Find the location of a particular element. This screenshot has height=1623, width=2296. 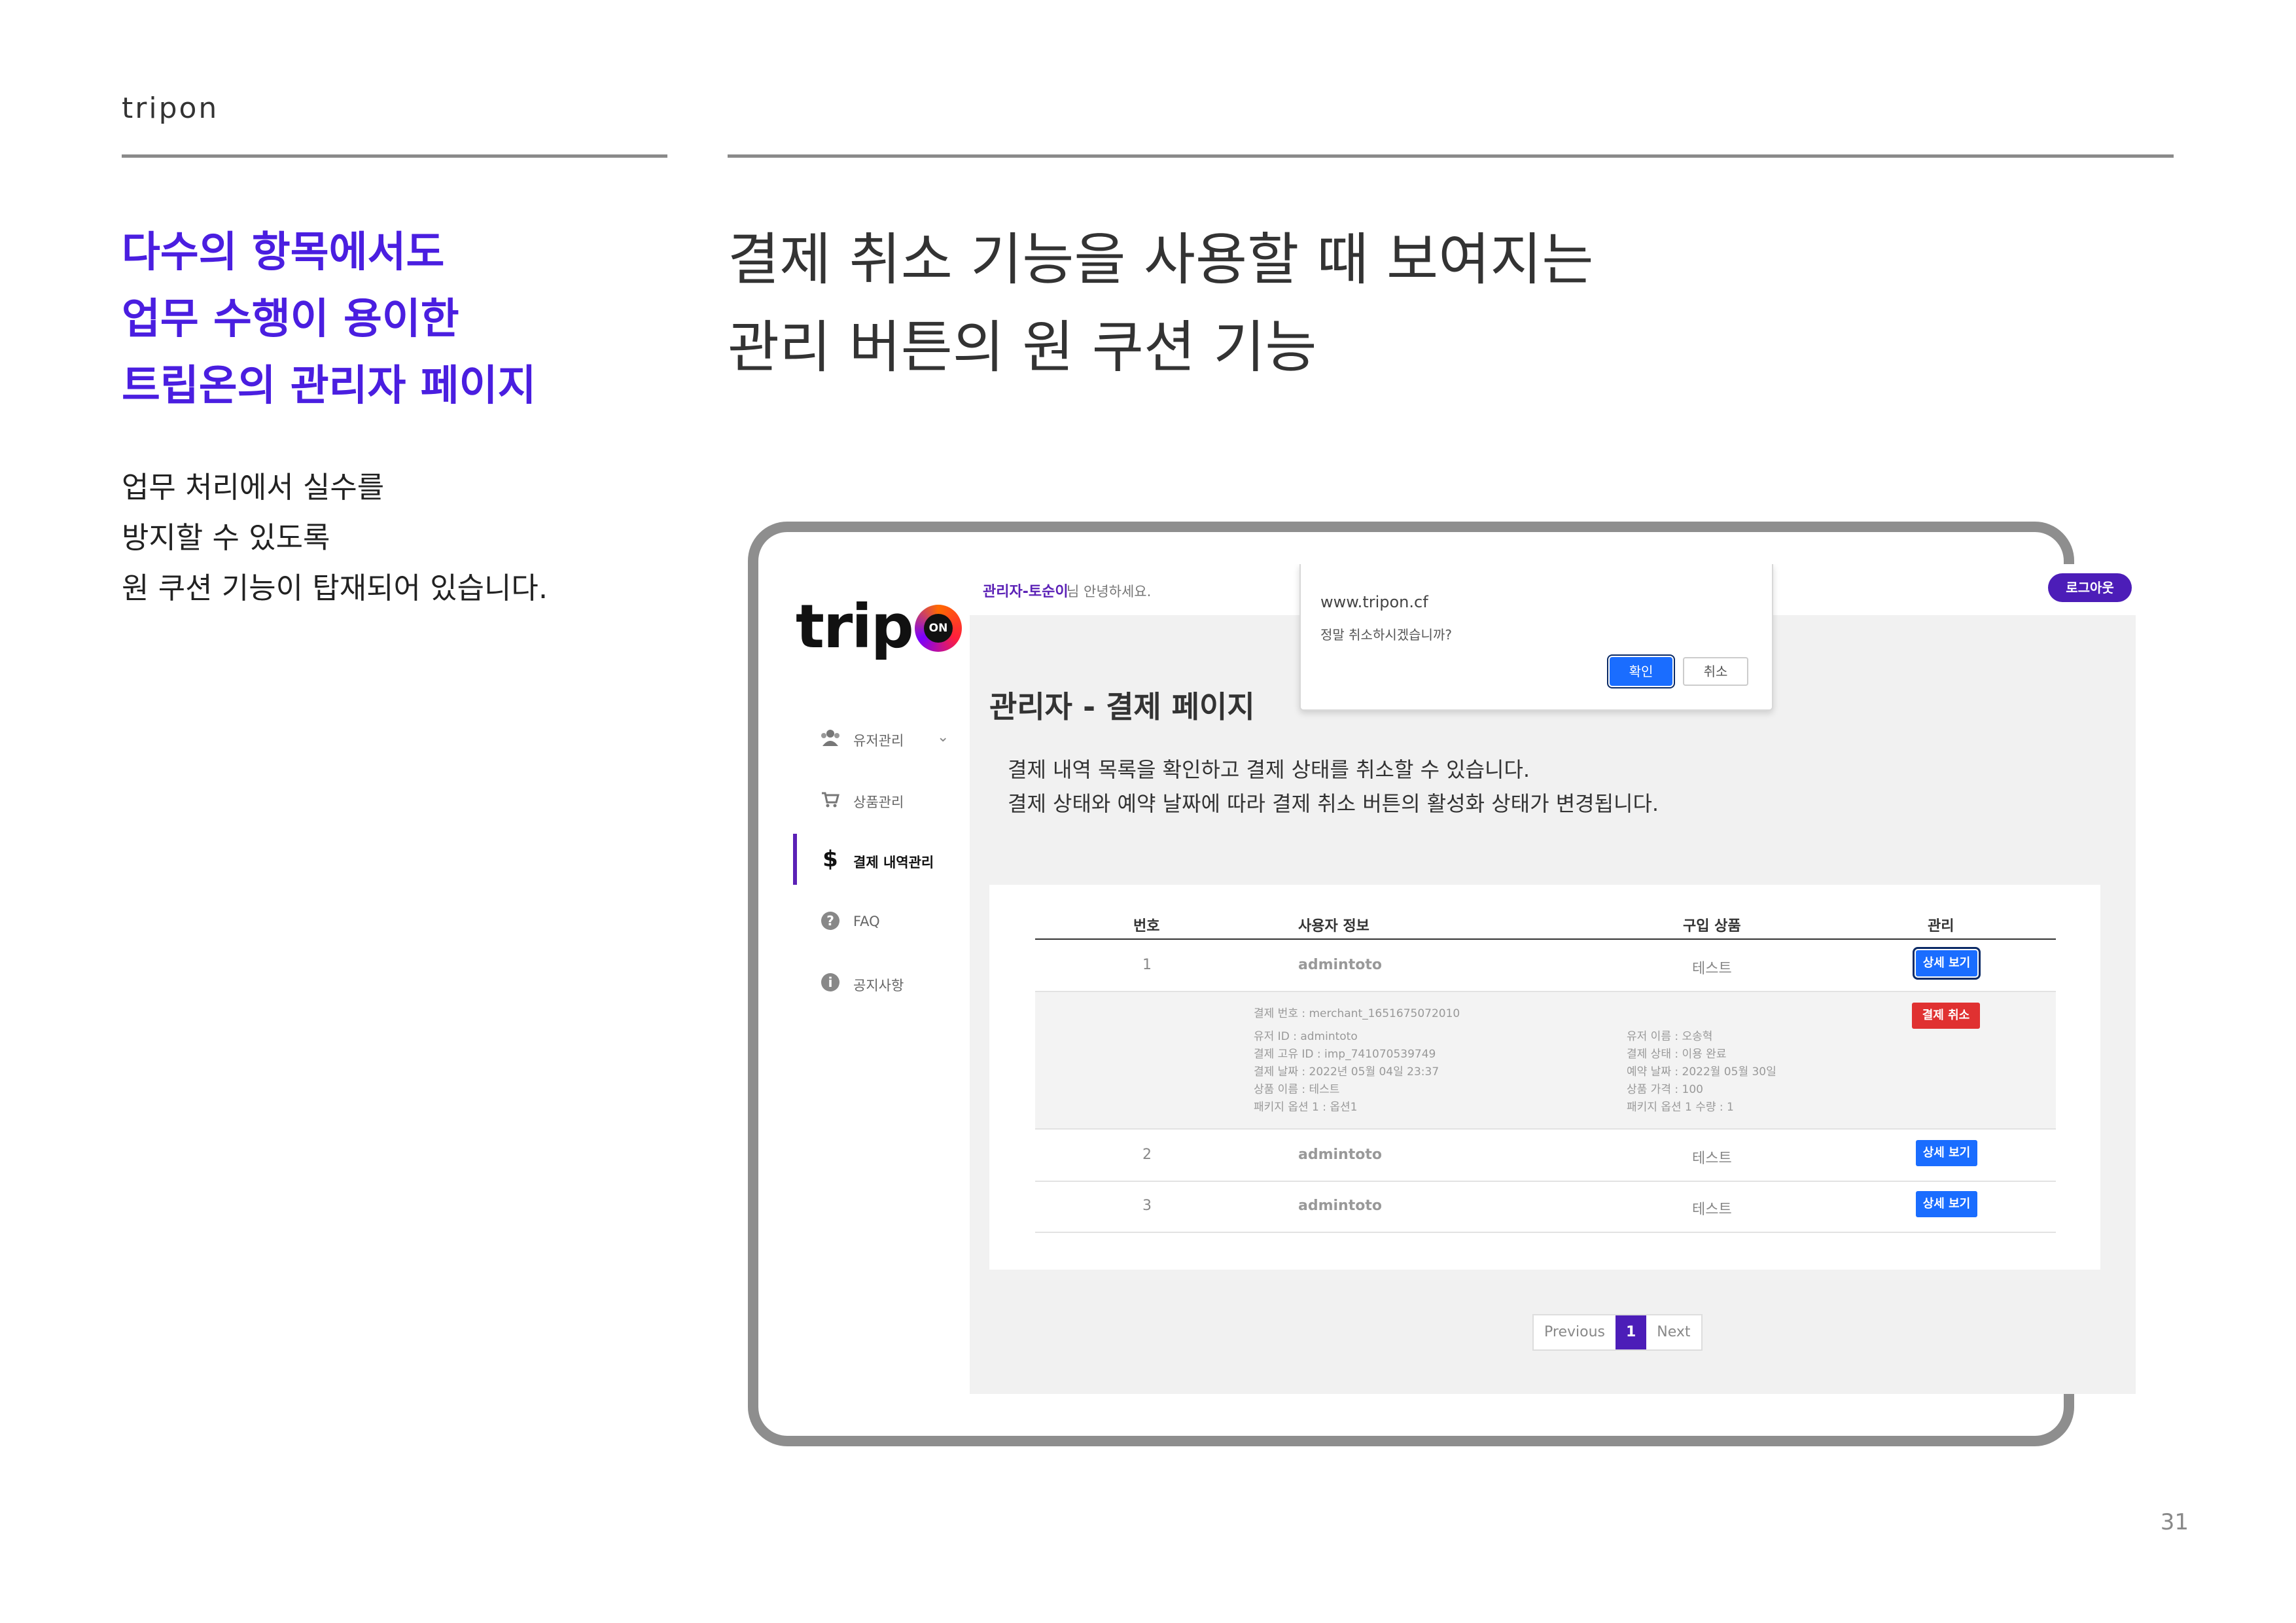

sidebar-item-faq: ? FAQ is located at coordinates (881, 920).